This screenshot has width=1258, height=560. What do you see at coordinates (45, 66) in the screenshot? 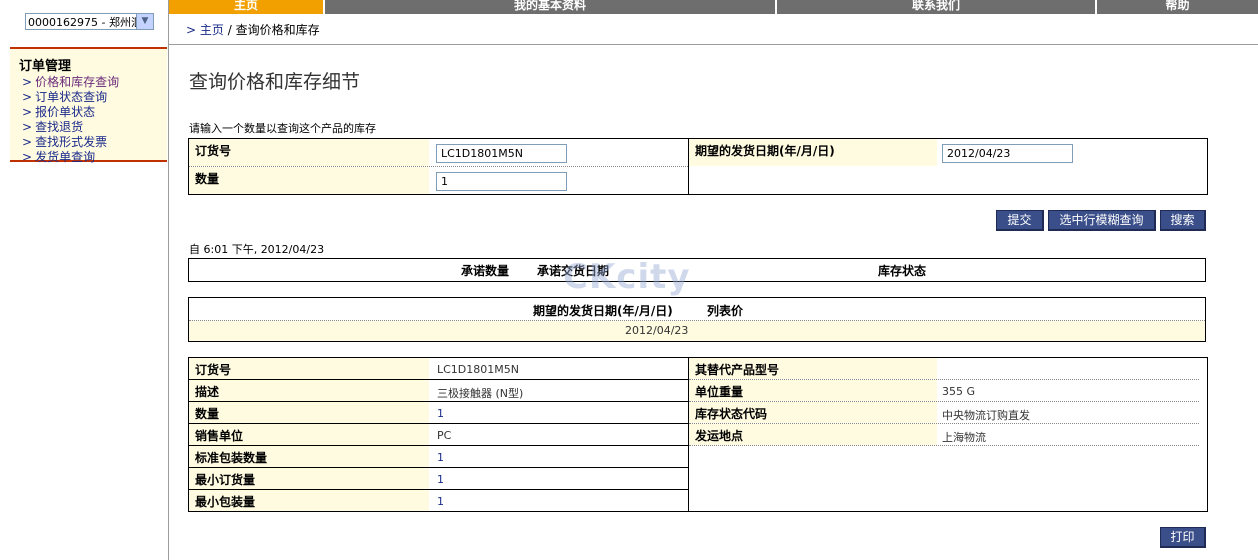
I see `menu-title: 订单管理` at bounding box center [45, 66].